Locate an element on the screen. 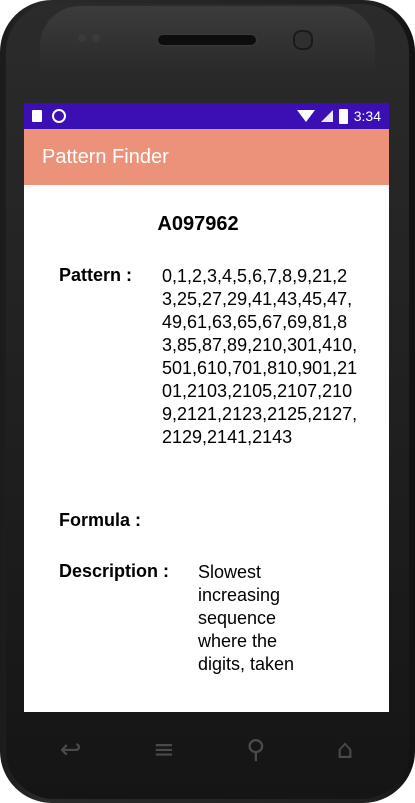 The height and width of the screenshot is (803, 415). formula-row: Formula : is located at coordinates (100, 520).